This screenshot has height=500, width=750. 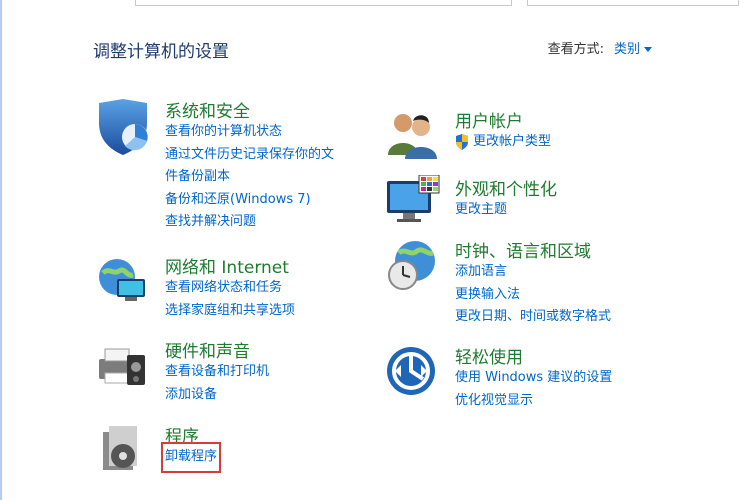 I want to click on category-links: 使用 Windows 建议的设置 优化视觉显示, so click(x=533, y=389).